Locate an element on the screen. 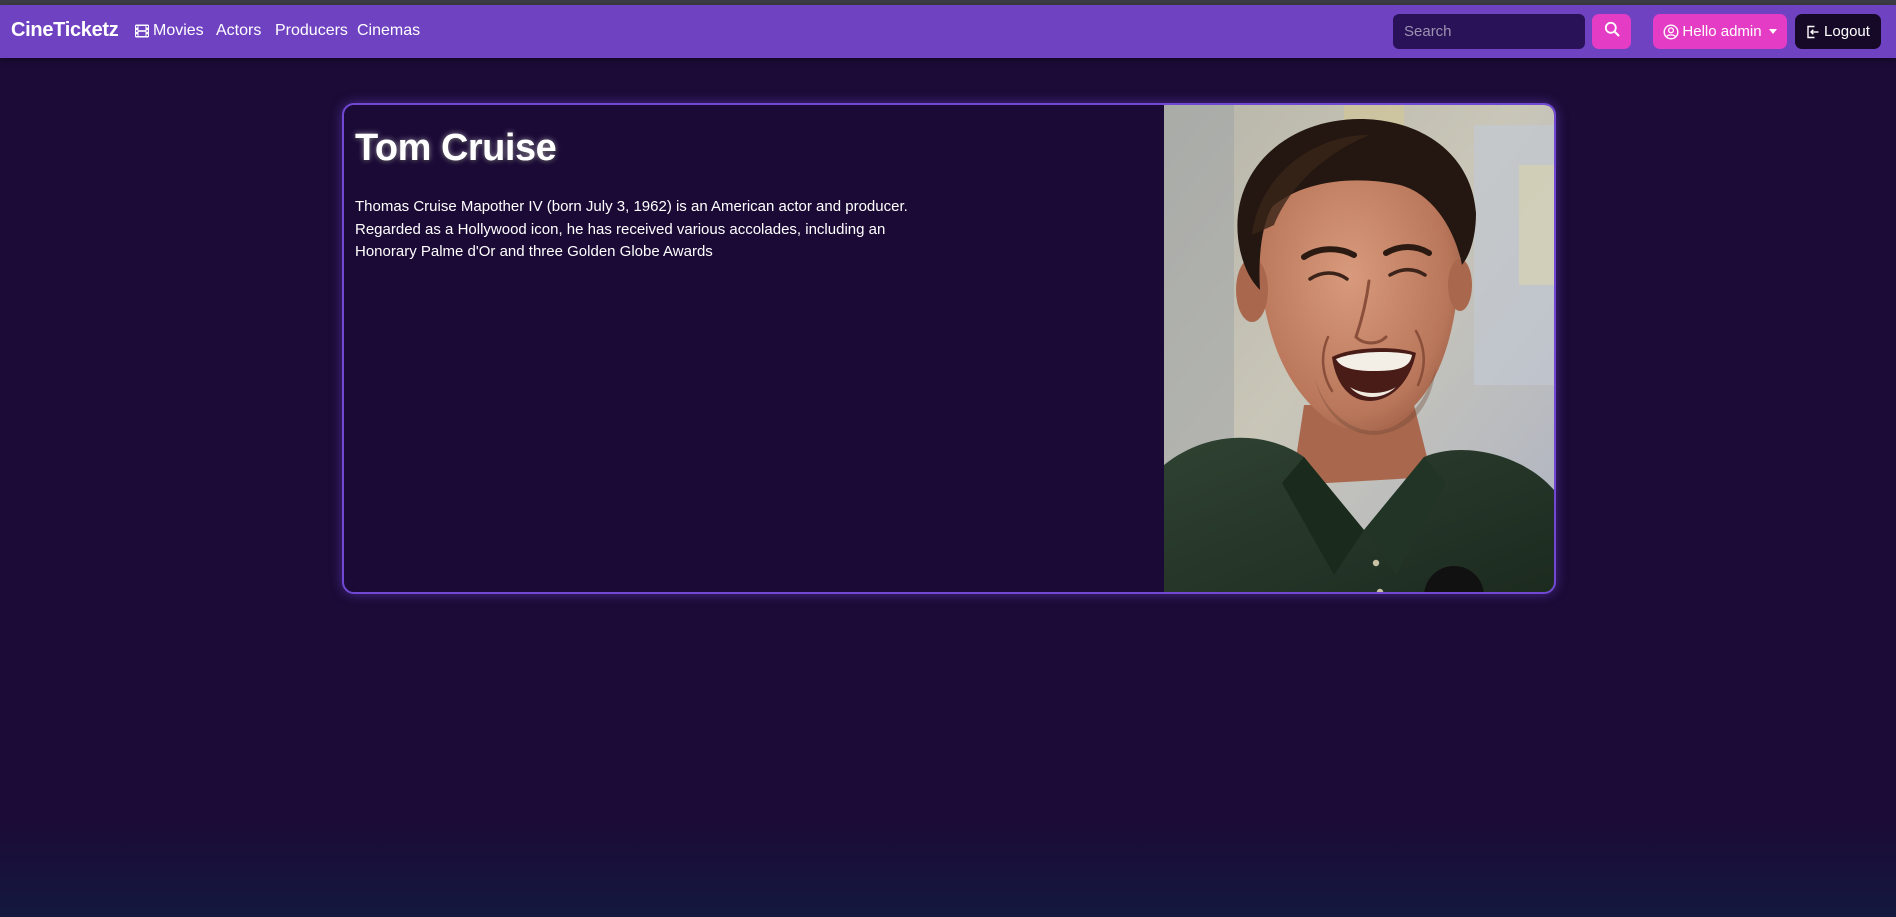 This screenshot has width=1896, height=917. actor-portrait is located at coordinates (1359, 348).